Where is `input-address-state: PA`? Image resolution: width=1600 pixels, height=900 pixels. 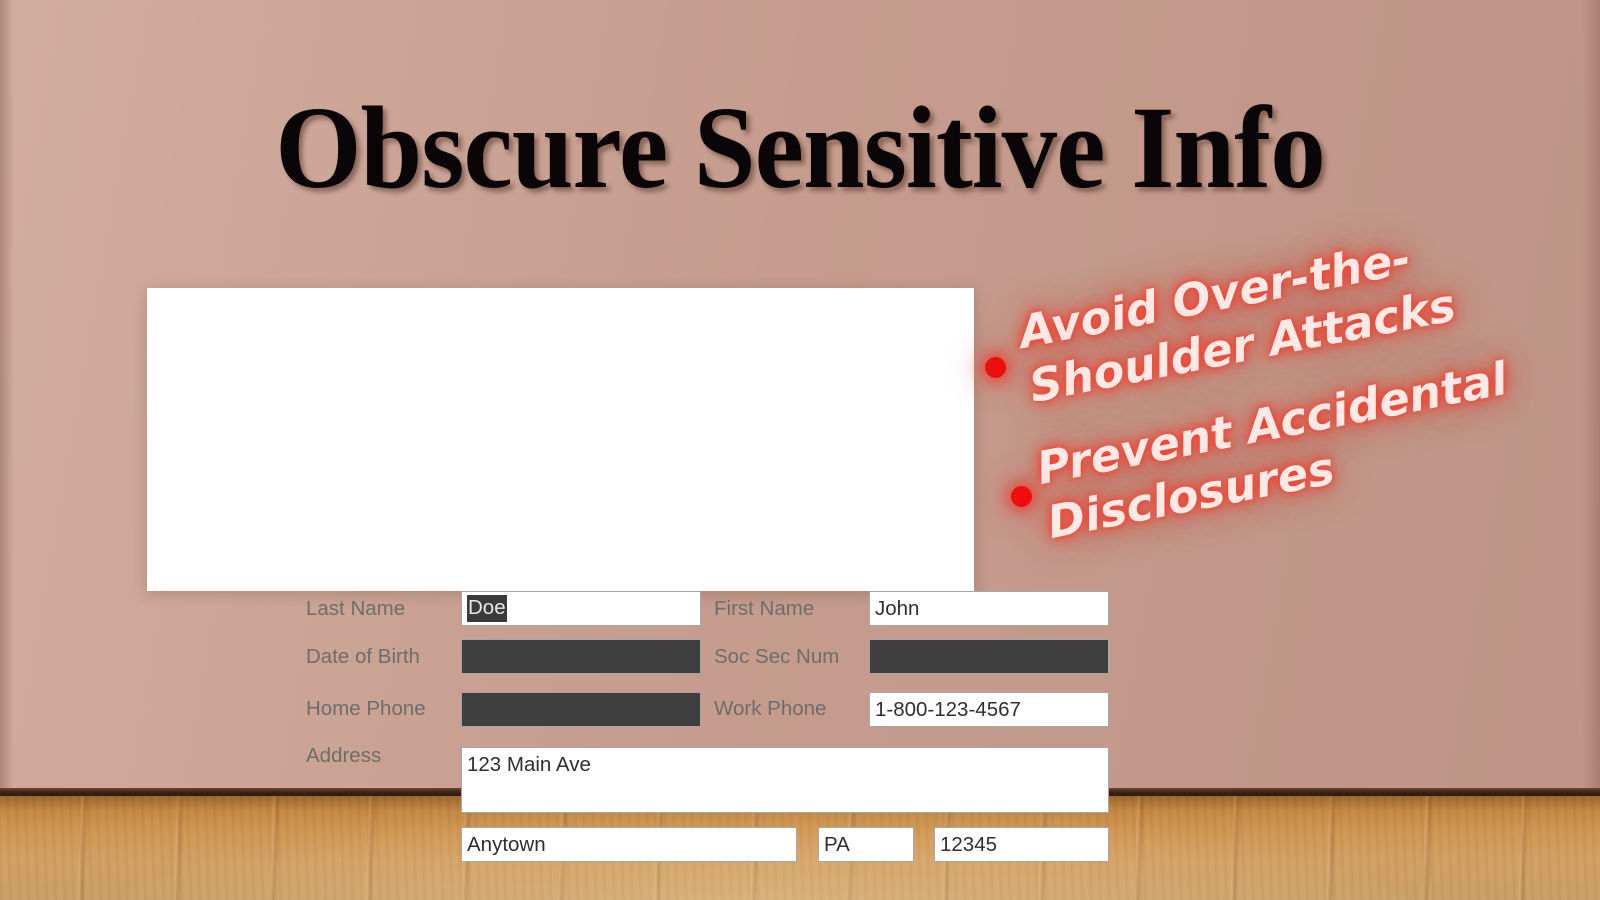 input-address-state: PA is located at coordinates (866, 844).